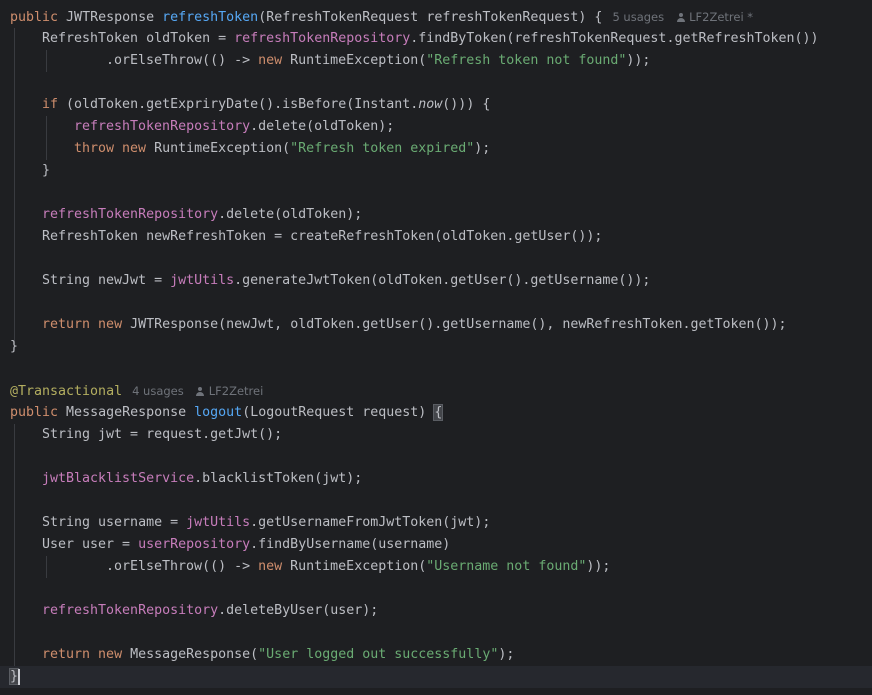 The height and width of the screenshot is (695, 872). I want to click on code-text: MessageResponse(, so click(190, 654).